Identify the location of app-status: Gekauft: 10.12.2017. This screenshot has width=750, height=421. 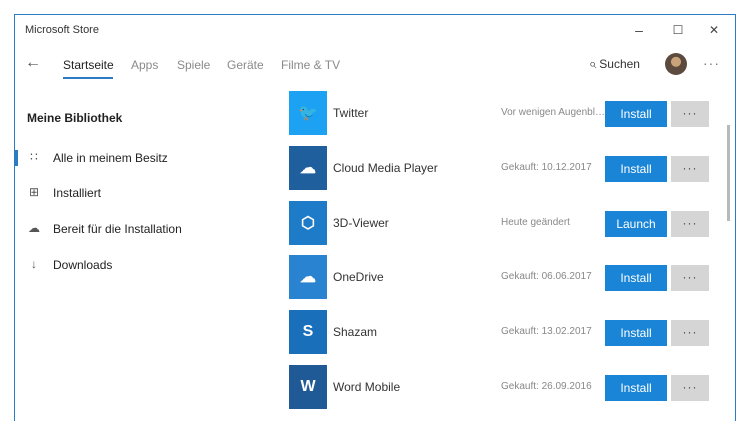
(546, 167).